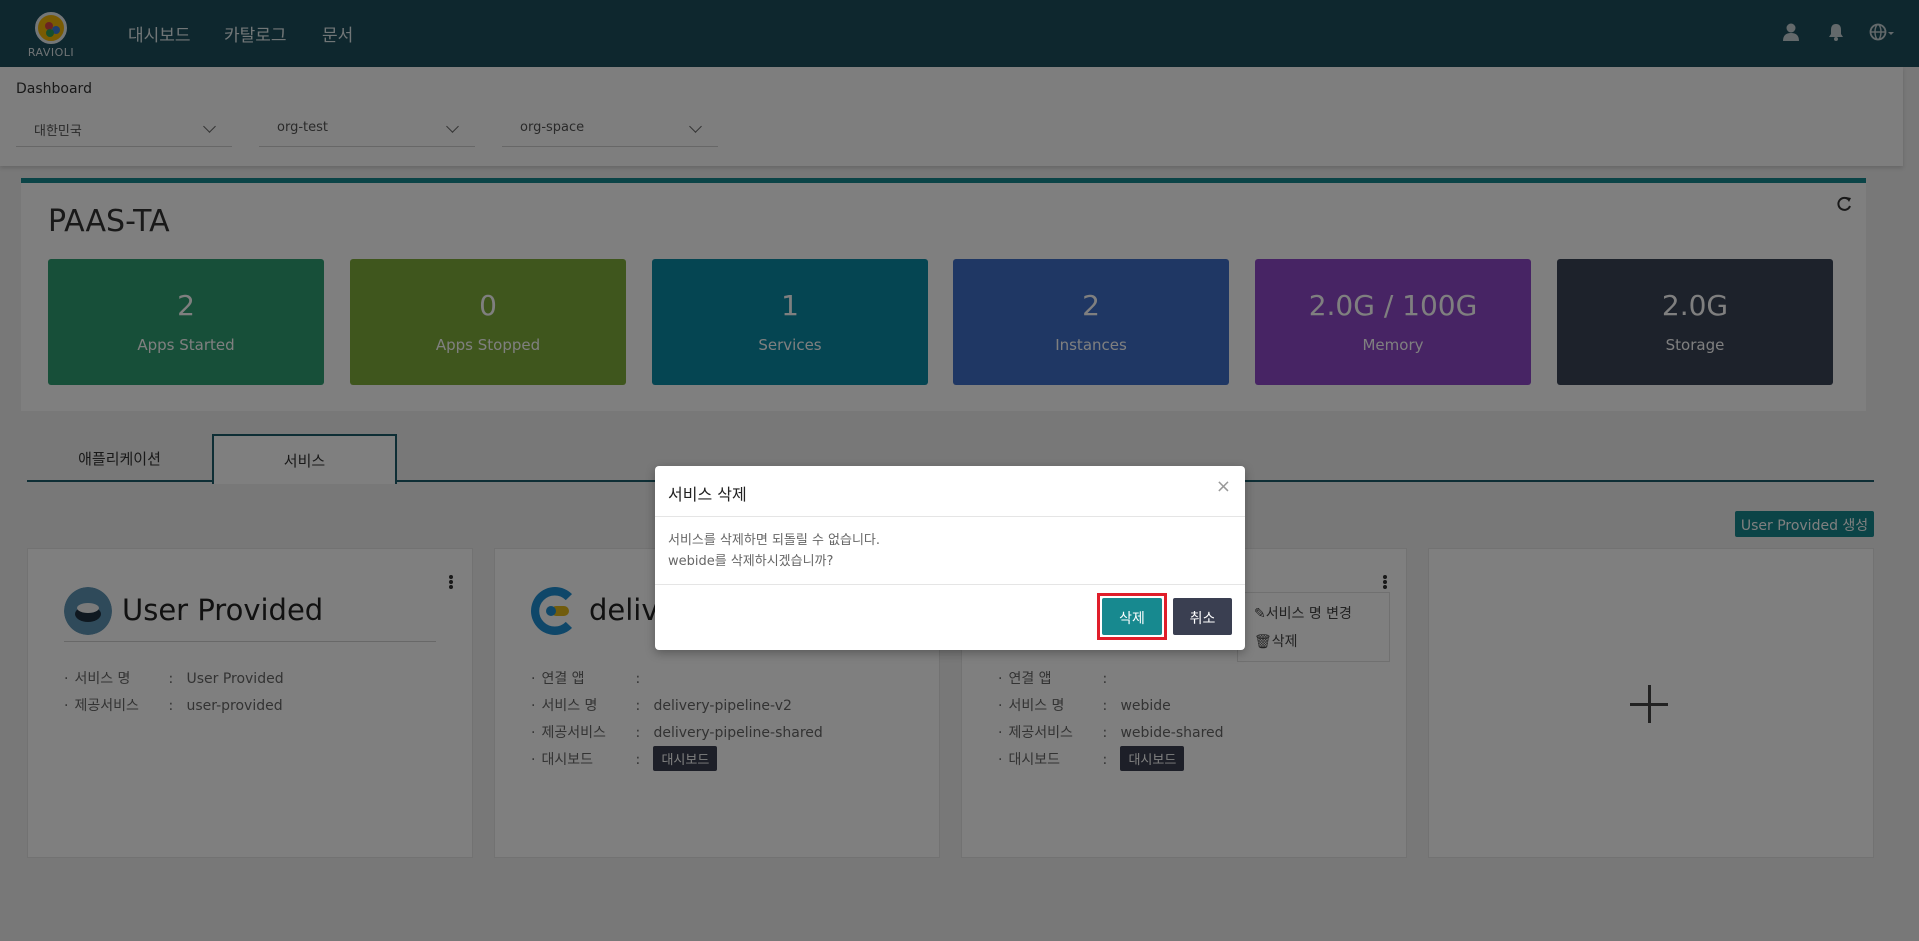 This screenshot has width=1919, height=941. I want to click on close-icon: ×, so click(1223, 486).